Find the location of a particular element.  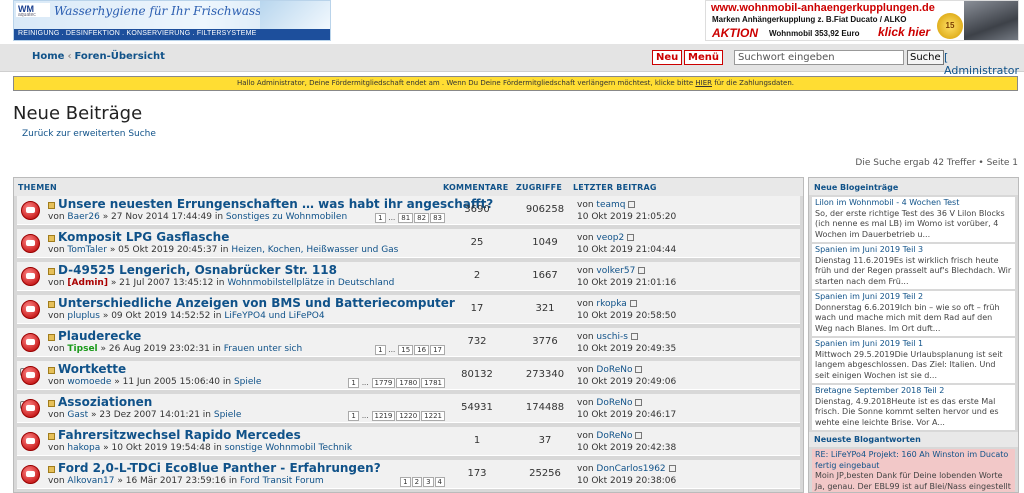

last-post-author-link: DonCarlos1962 is located at coordinates (630, 469).